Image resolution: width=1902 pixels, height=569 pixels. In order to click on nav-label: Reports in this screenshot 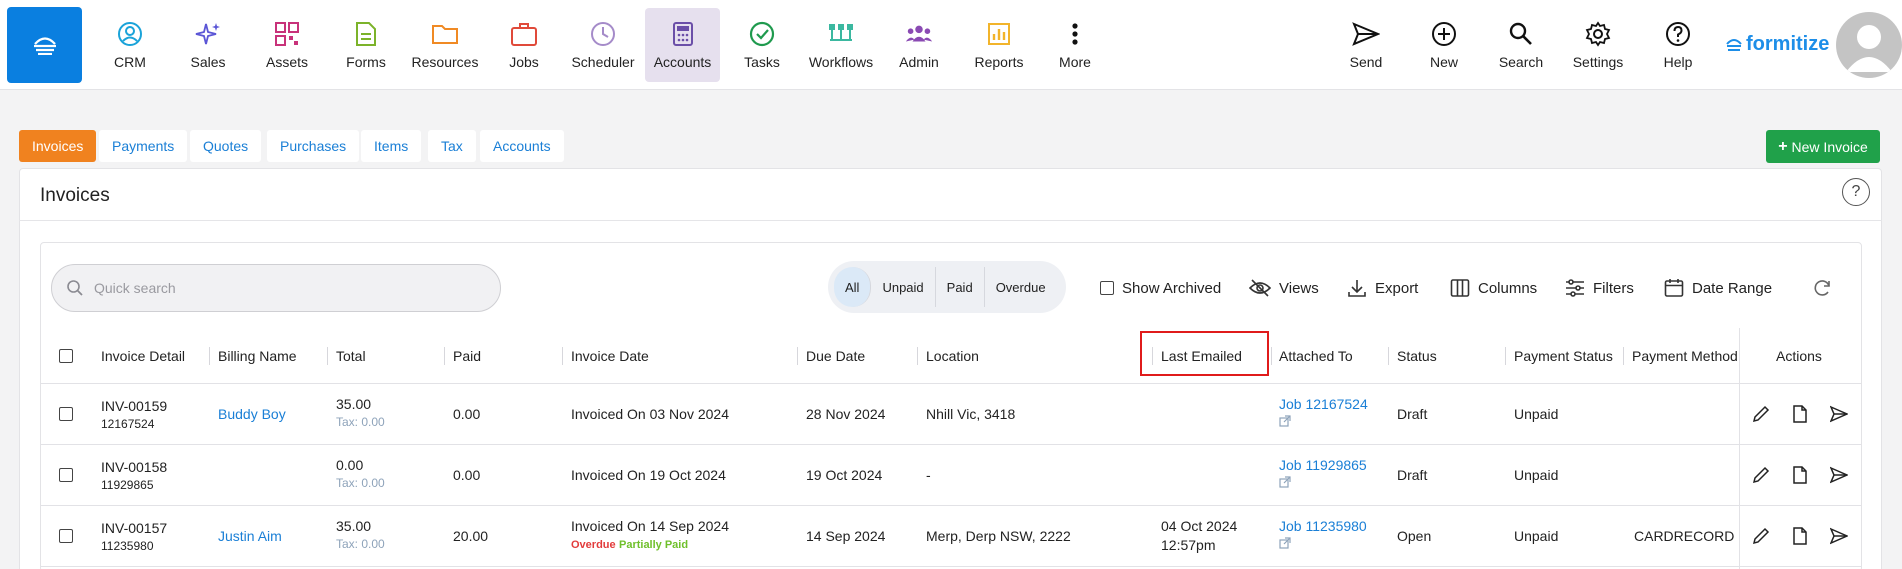, I will do `click(999, 62)`.